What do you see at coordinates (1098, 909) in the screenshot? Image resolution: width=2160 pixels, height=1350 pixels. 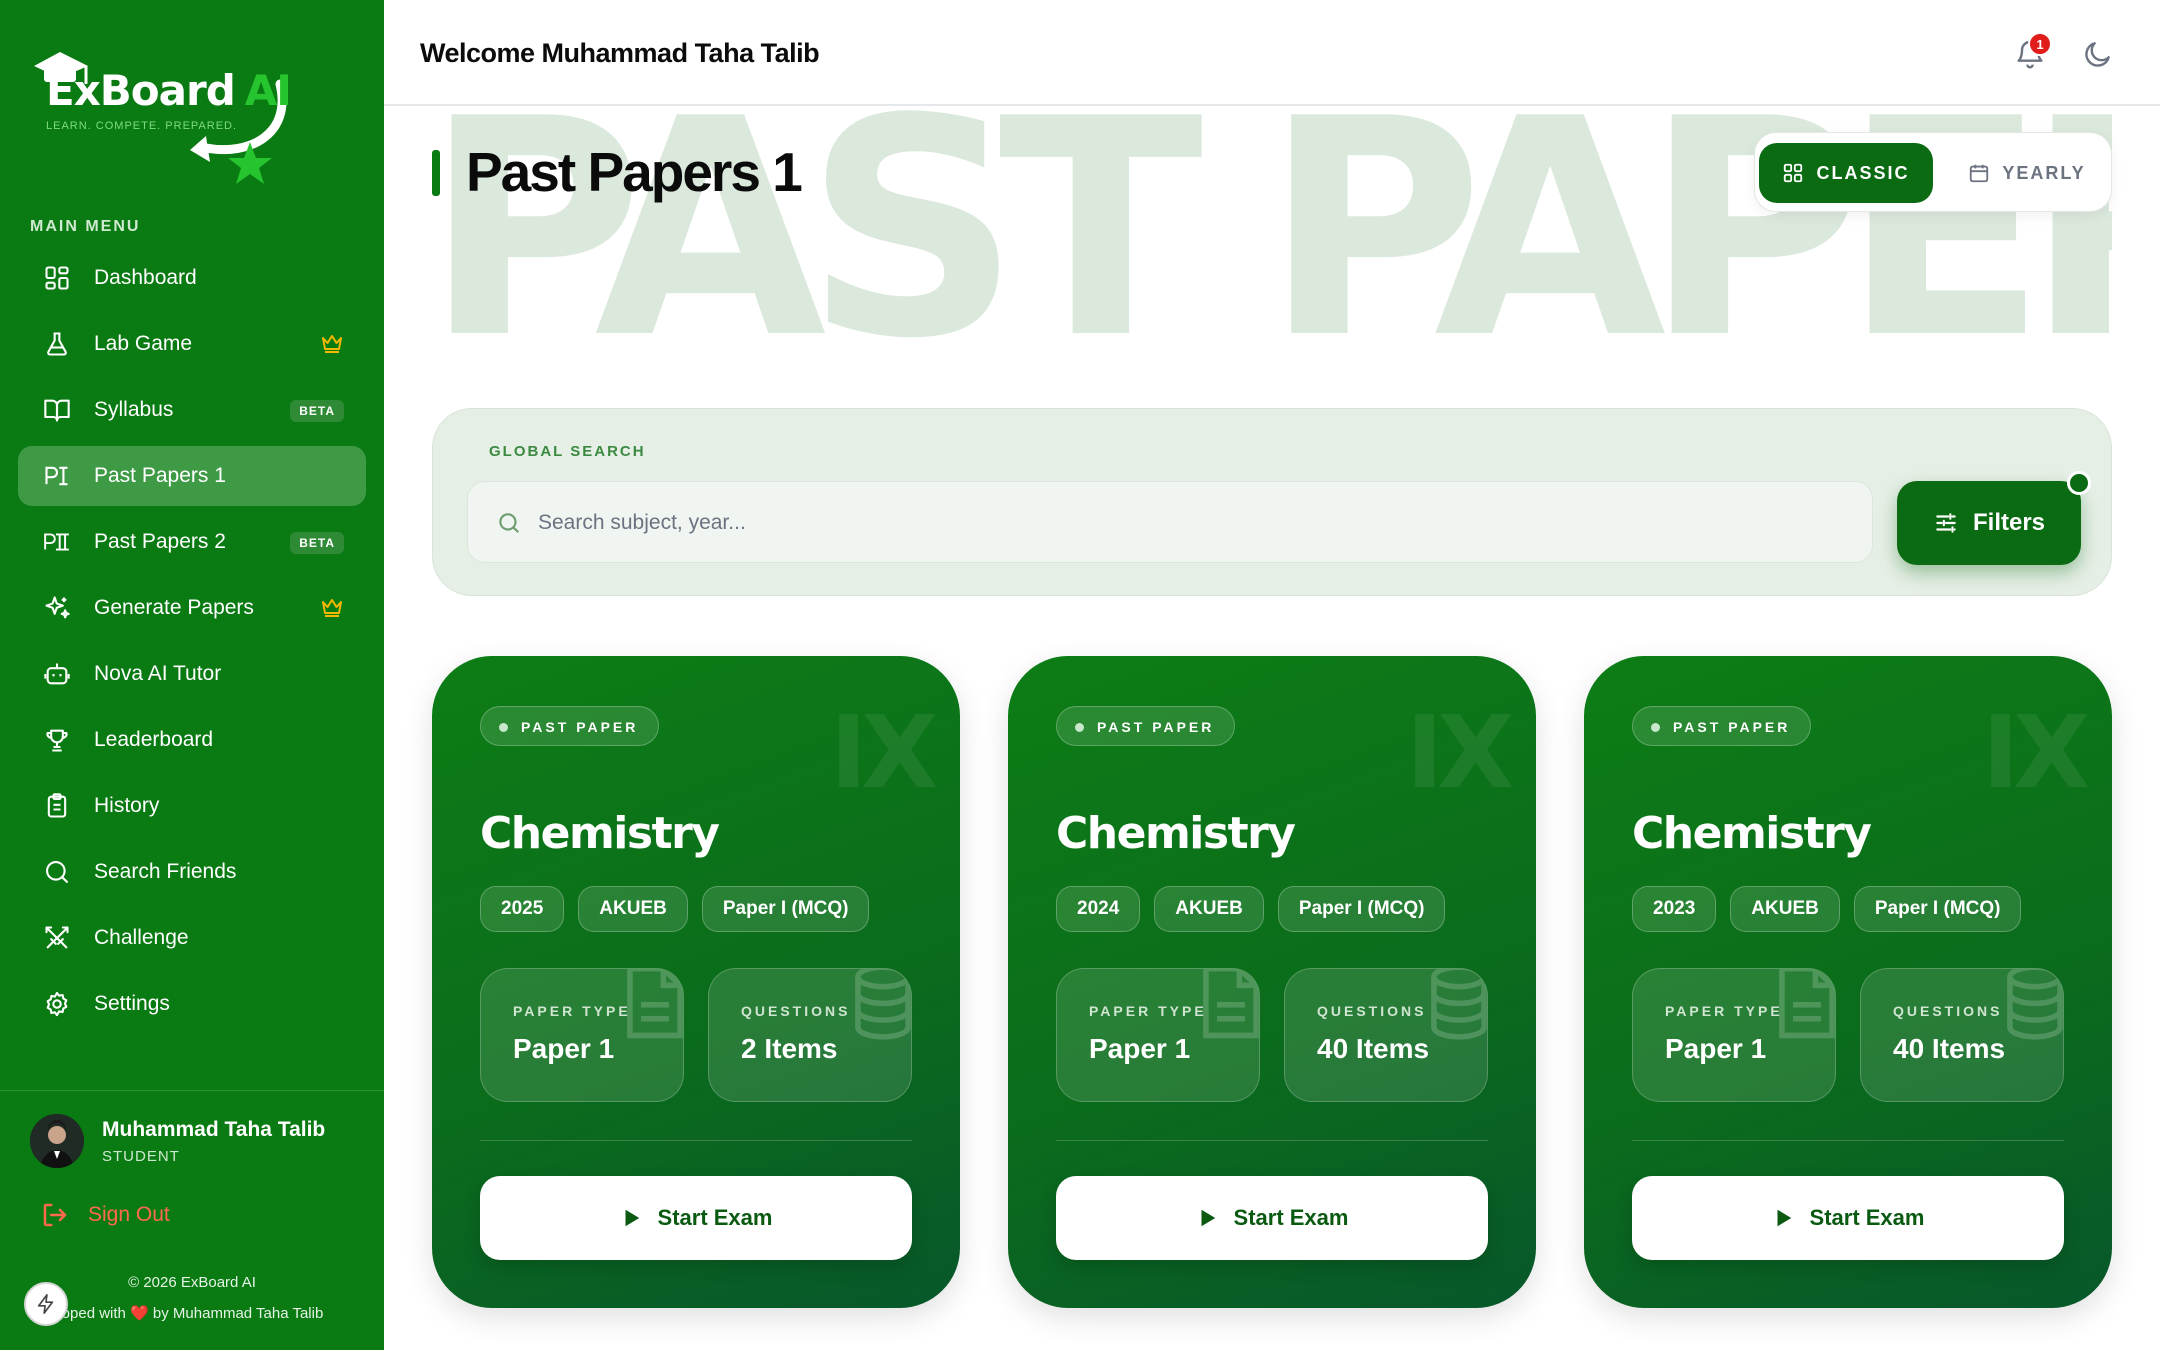 I see `year-chip: 2024` at bounding box center [1098, 909].